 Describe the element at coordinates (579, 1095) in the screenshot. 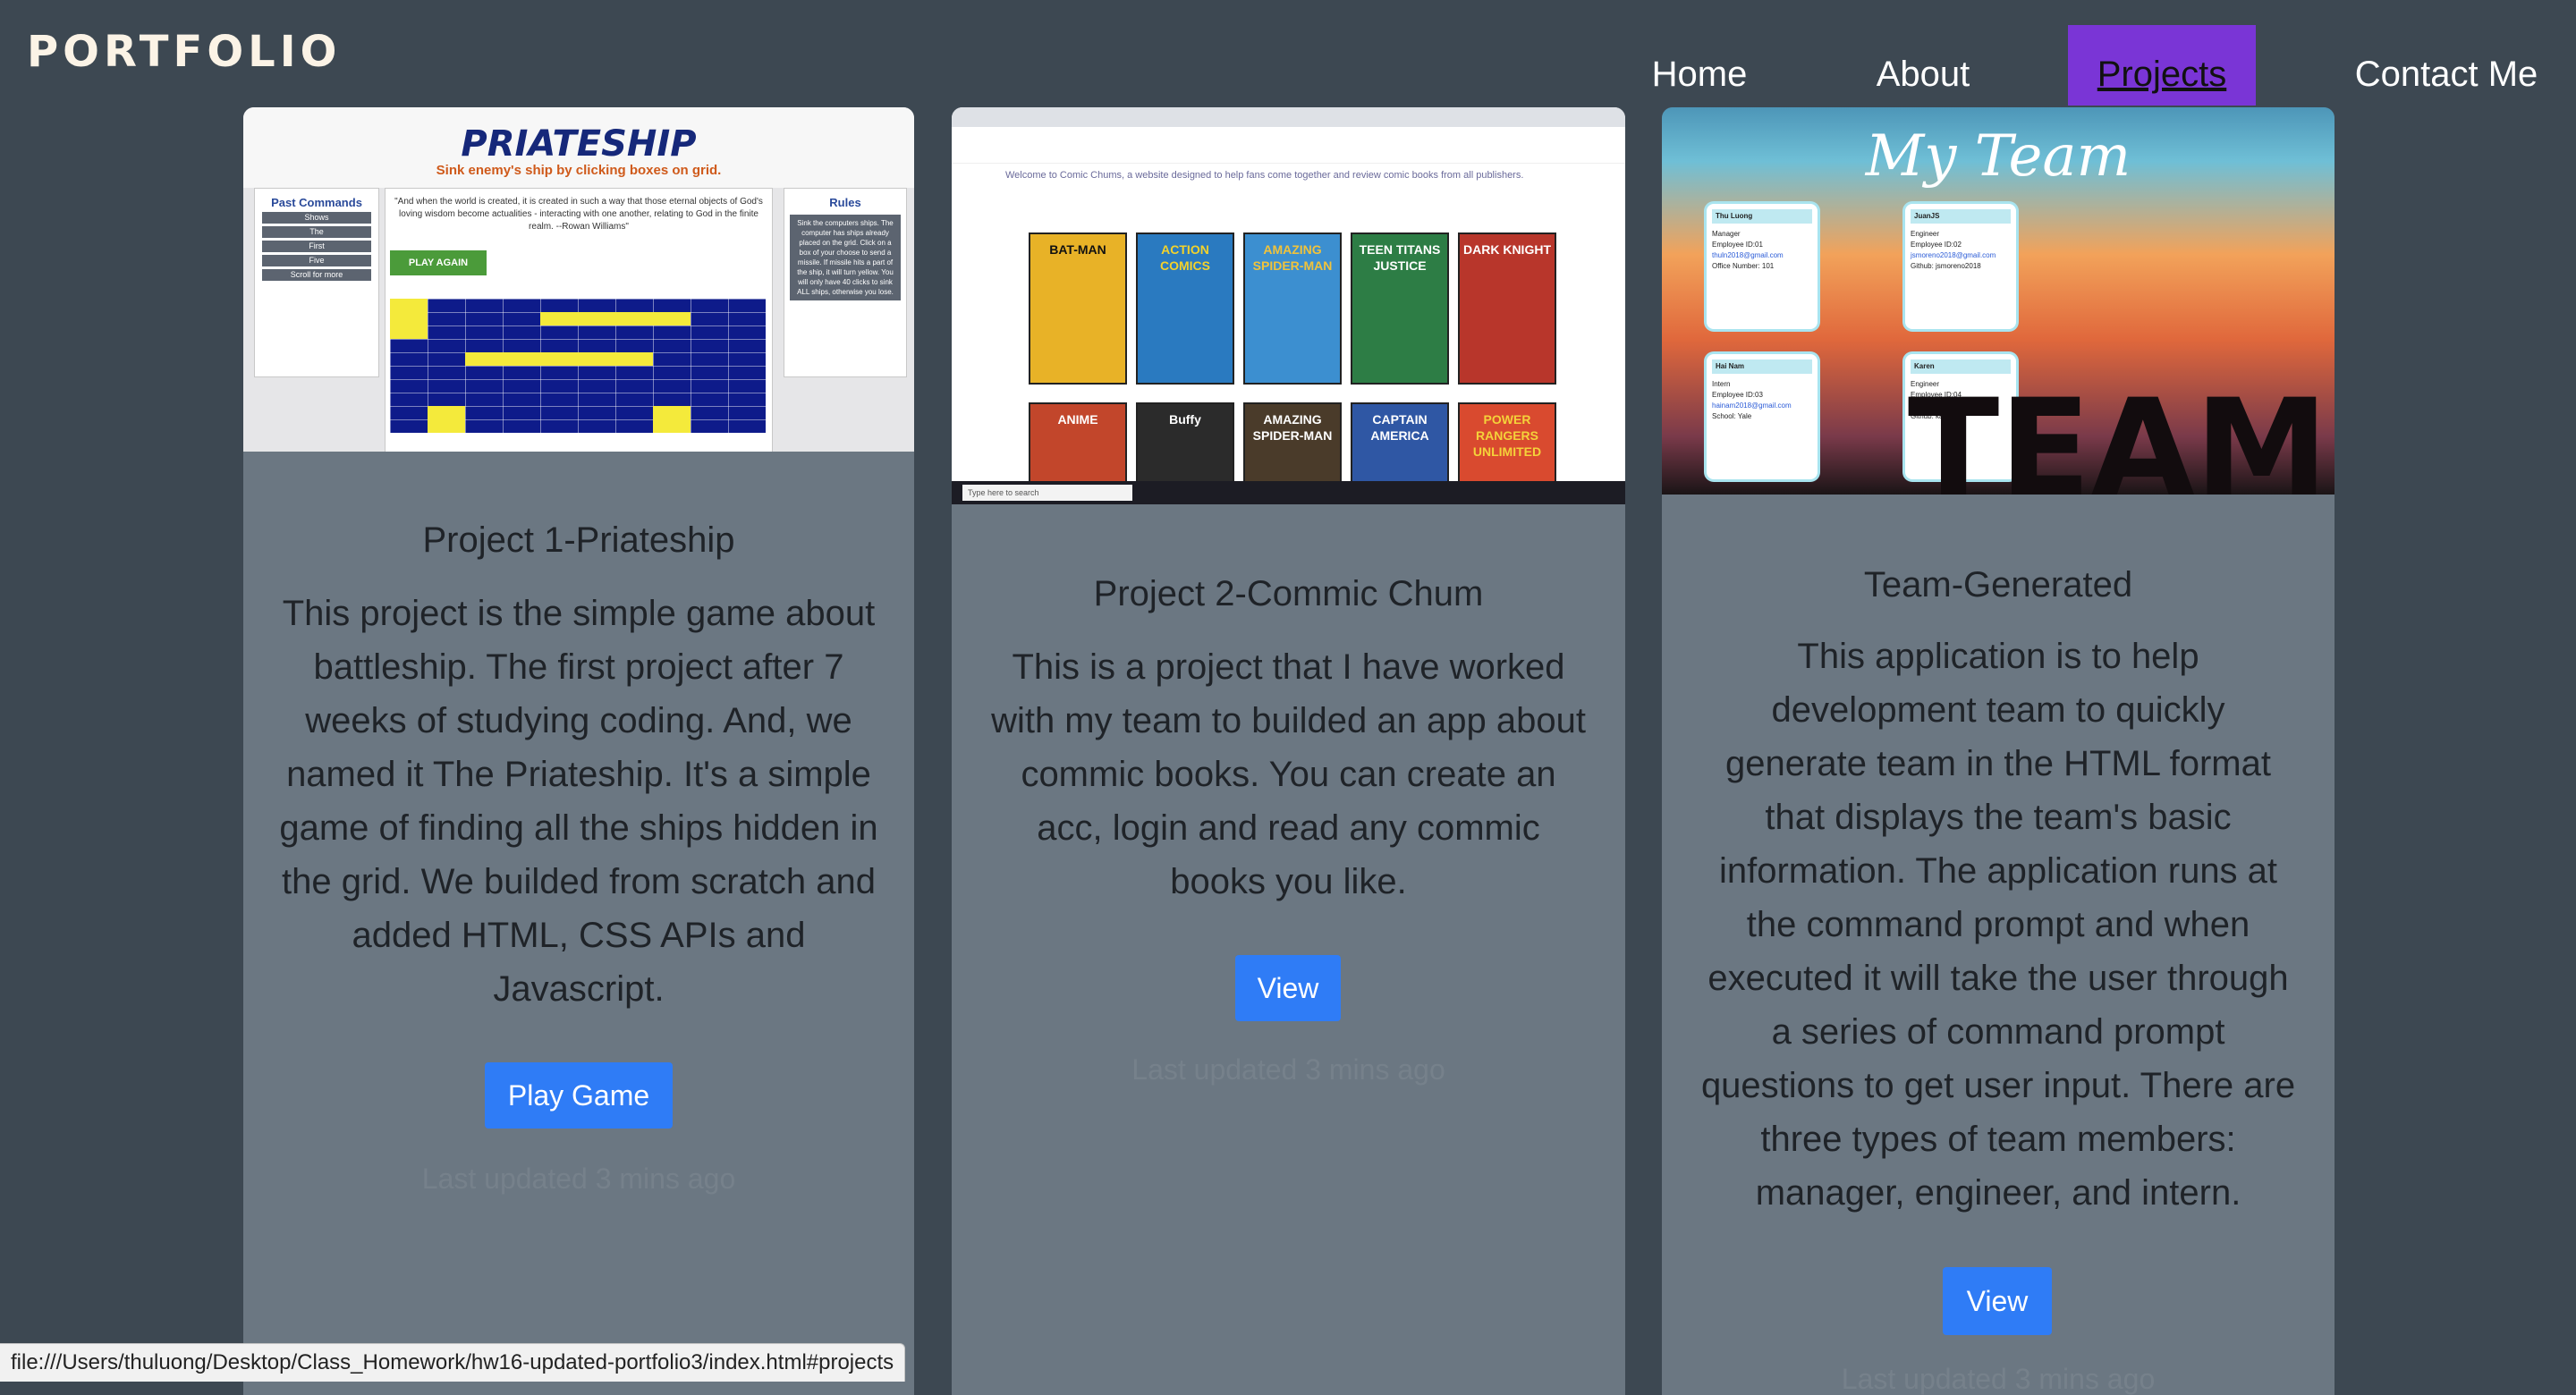

I see `play-game-button: Play Game` at that location.